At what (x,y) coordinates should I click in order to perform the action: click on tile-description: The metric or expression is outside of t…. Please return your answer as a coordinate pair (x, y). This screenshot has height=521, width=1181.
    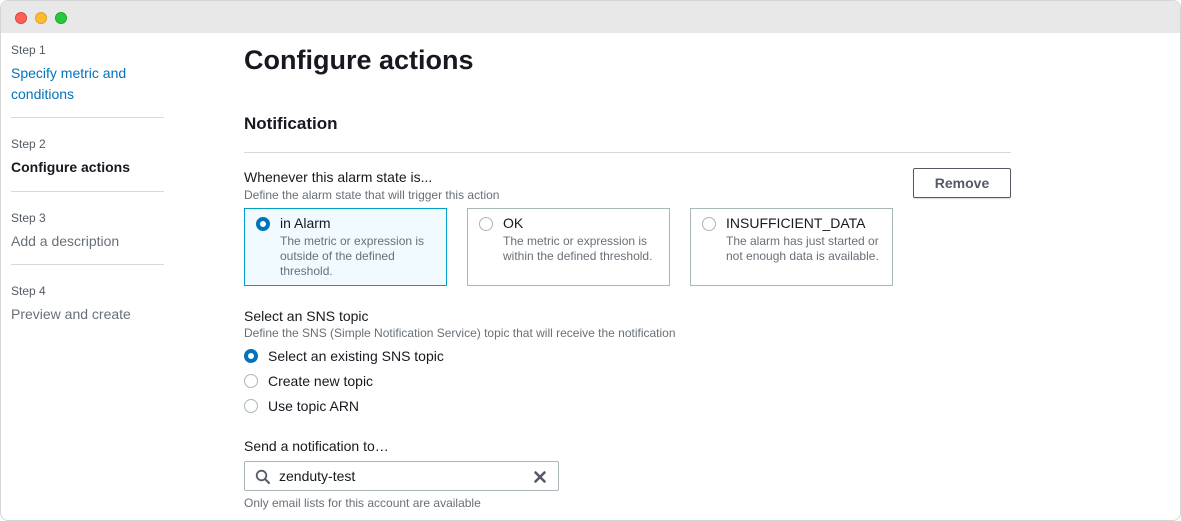
    Looking at the image, I should click on (352, 256).